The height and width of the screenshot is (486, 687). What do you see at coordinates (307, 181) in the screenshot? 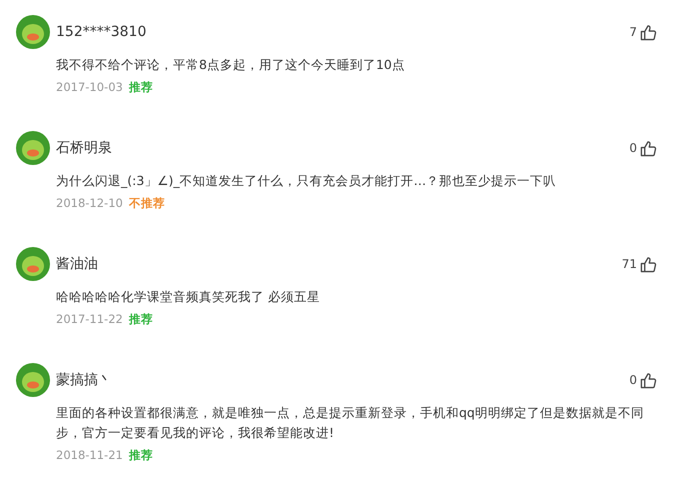
I see `comment-text: 为什么闪退_(:3」∠)_不知道发生了什么，只有充会员才能打开…？那也至少提示一下叭` at bounding box center [307, 181].